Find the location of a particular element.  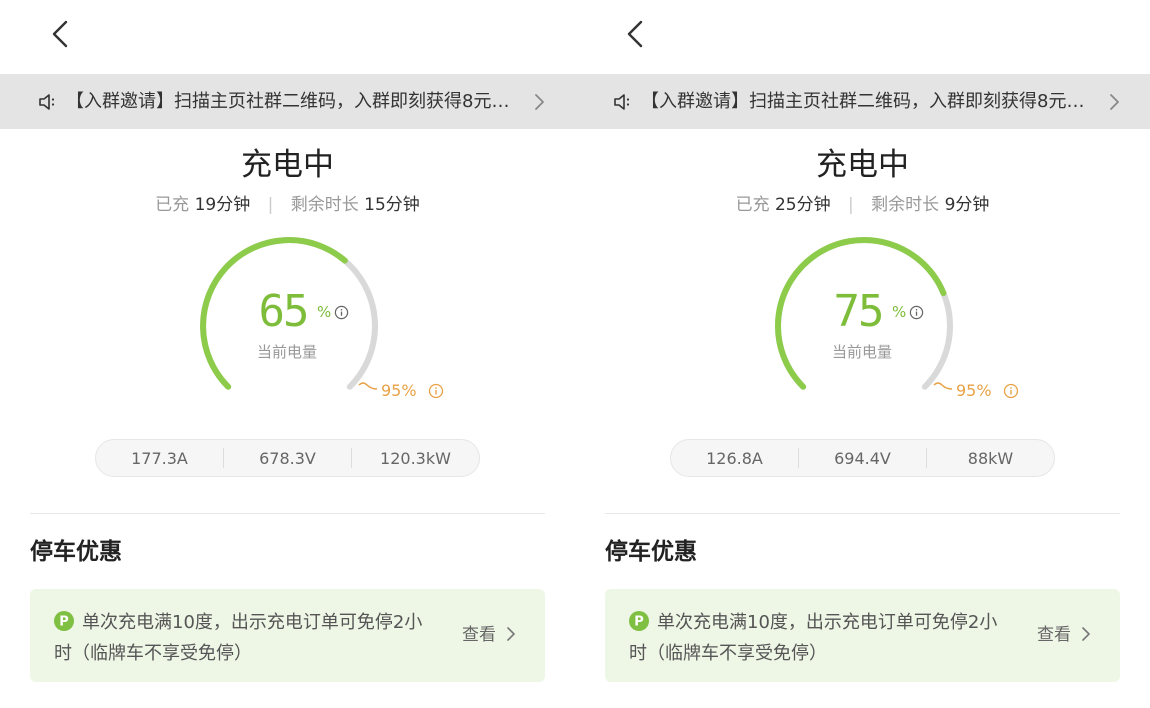

battery-percent: 75 % is located at coordinates (862, 312).